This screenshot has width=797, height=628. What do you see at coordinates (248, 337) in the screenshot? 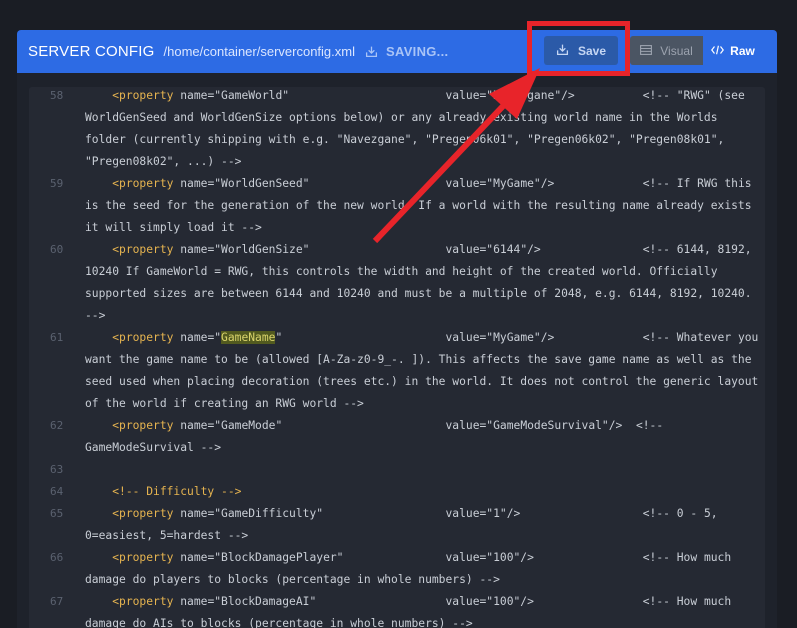
I see `property-name: GameName` at bounding box center [248, 337].